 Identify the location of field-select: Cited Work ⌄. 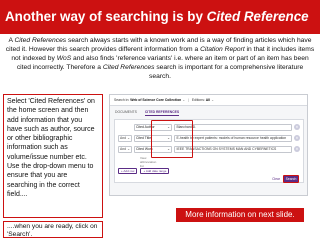
(153, 149).